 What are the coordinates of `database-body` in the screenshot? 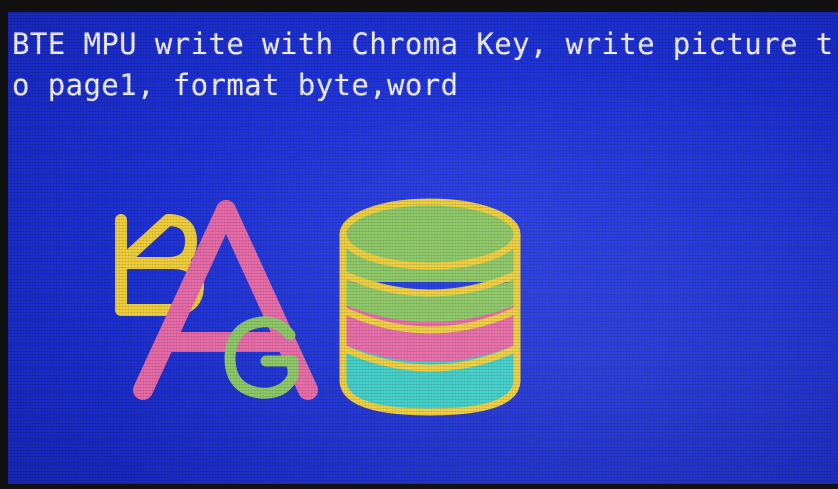 It's located at (430, 307).